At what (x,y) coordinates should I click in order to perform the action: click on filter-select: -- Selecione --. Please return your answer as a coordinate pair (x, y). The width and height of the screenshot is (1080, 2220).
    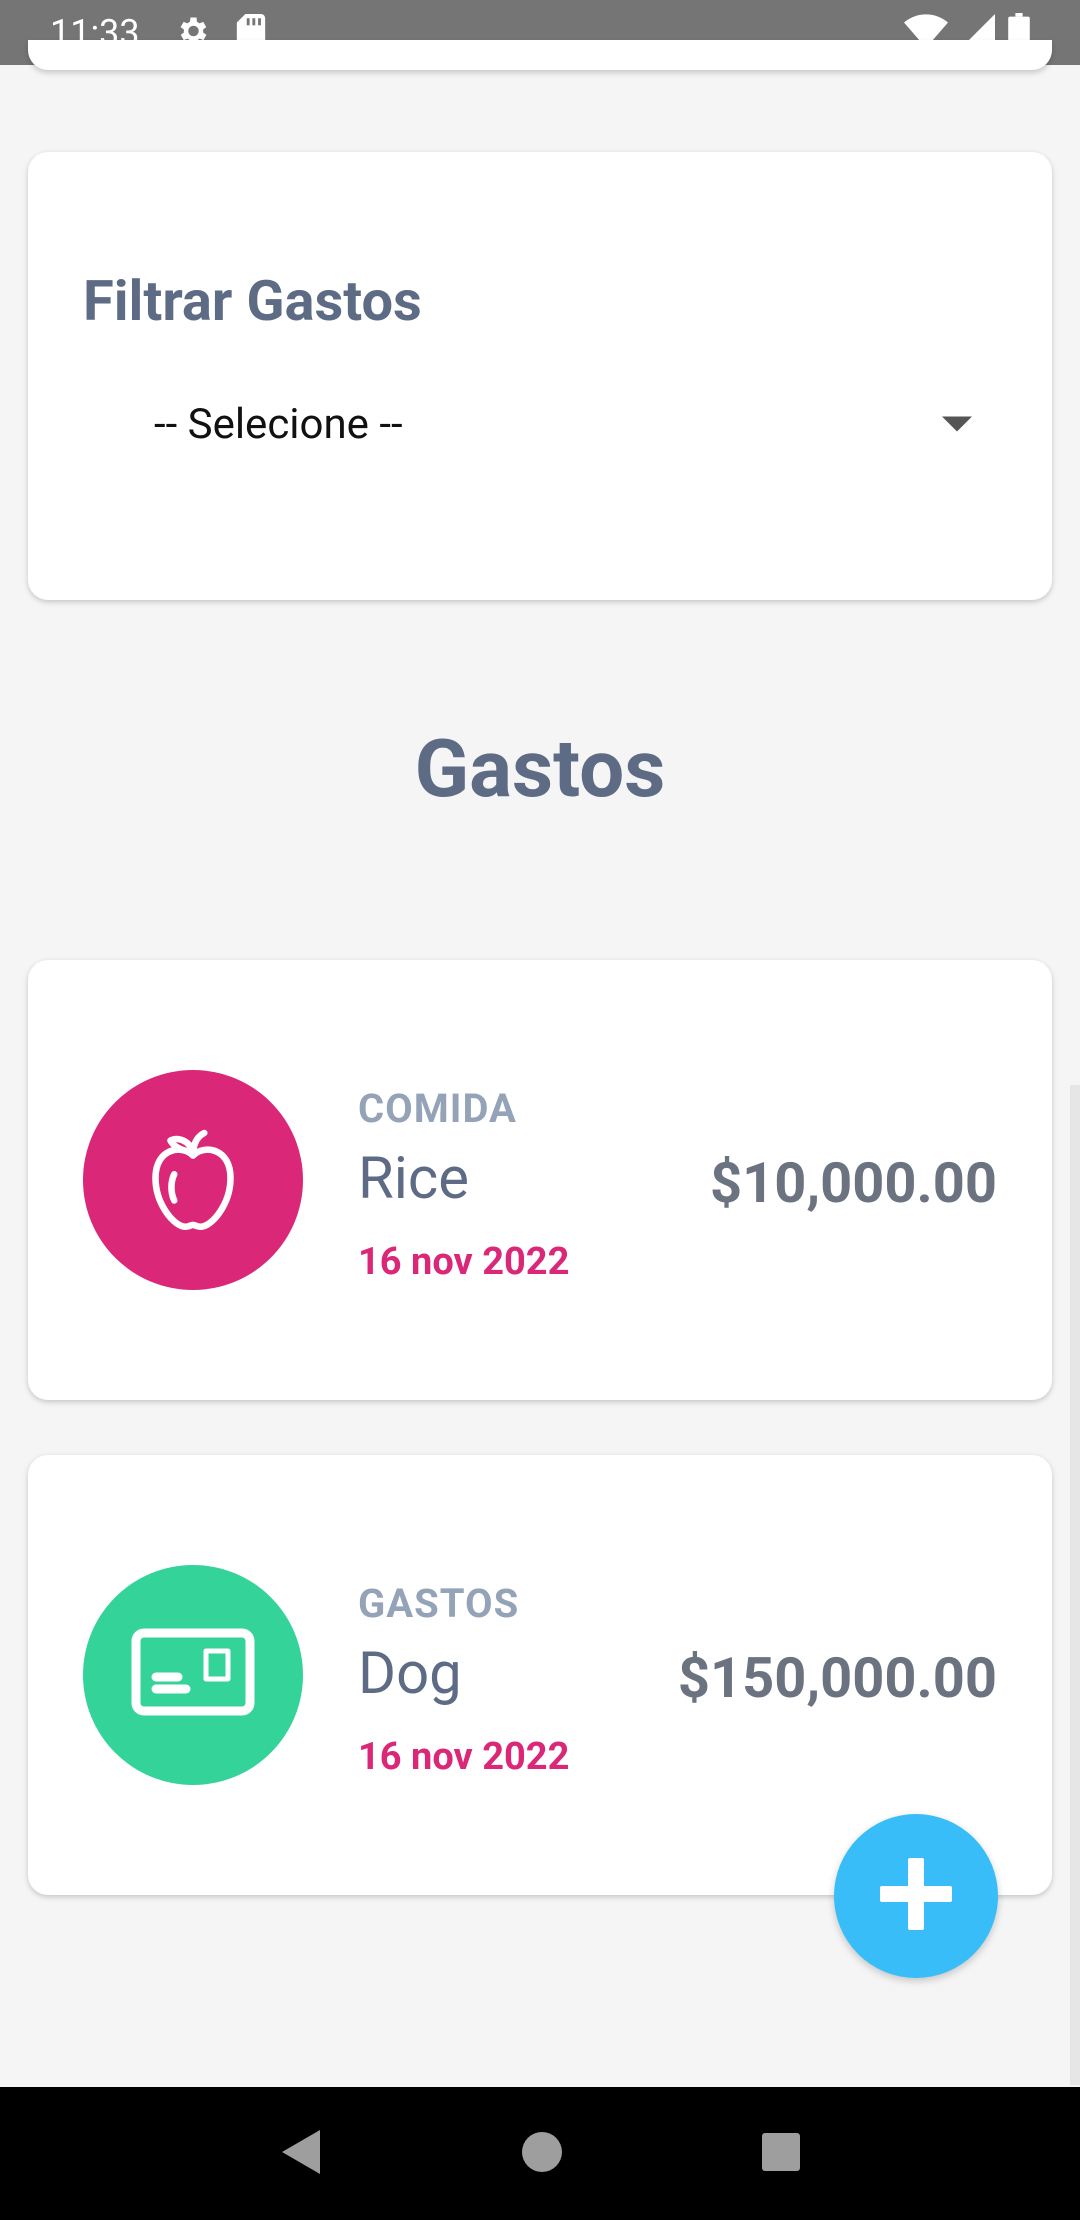
    Looking at the image, I should click on (558, 424).